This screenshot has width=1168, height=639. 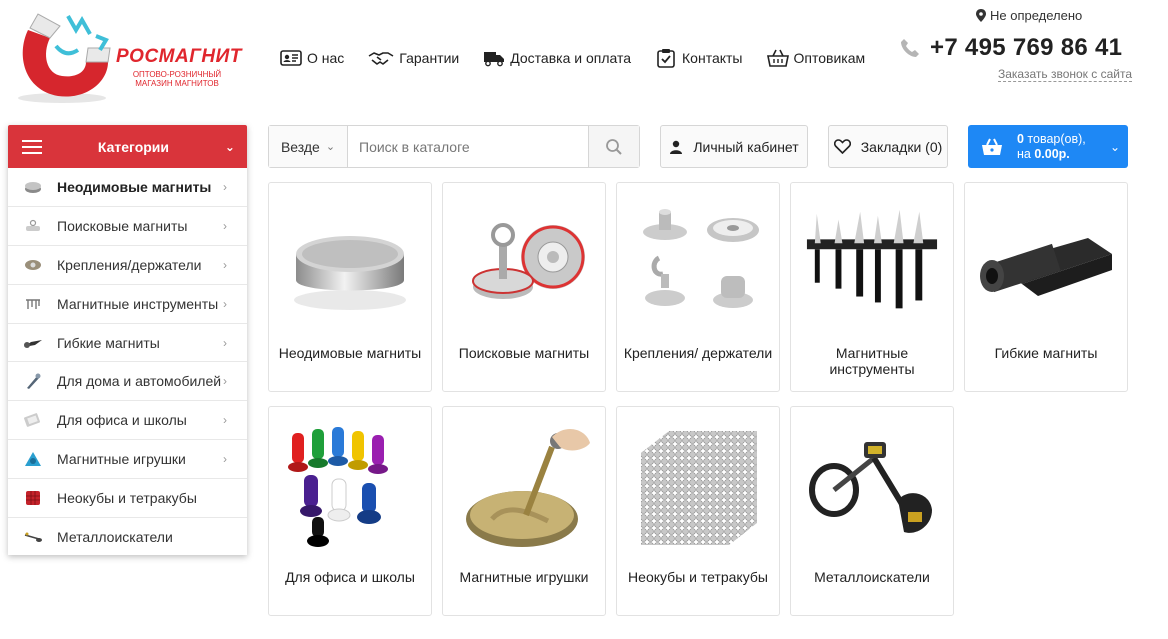 I want to click on category-card-title: Поисковые магниты, so click(x=524, y=353).